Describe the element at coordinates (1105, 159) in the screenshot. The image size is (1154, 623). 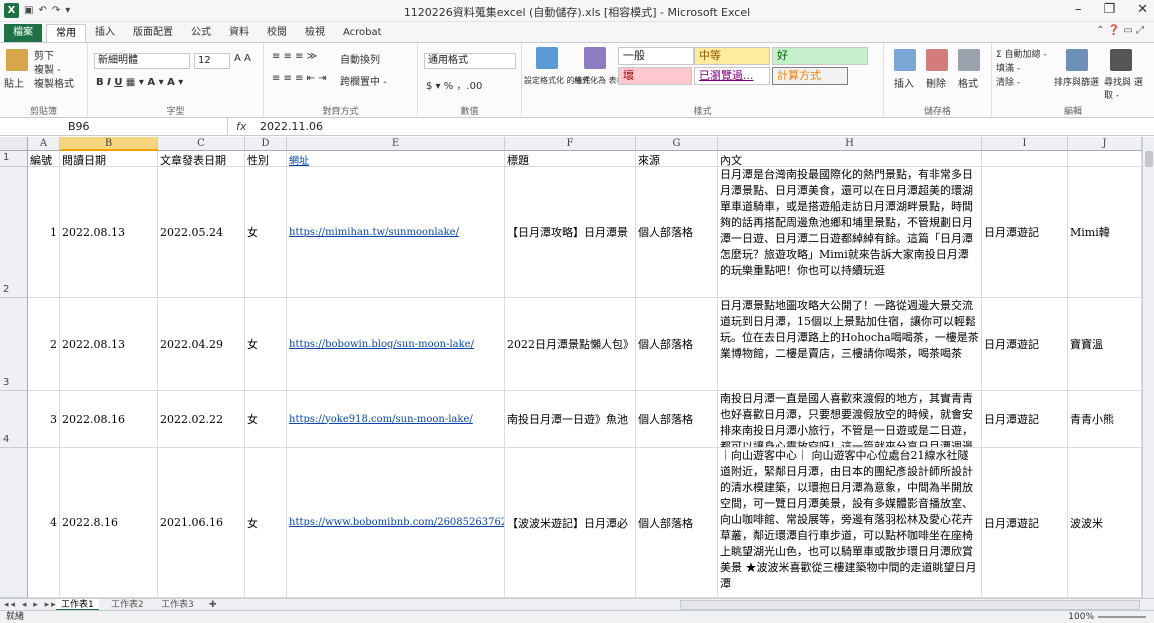
I see `header-cell-col-j` at that location.